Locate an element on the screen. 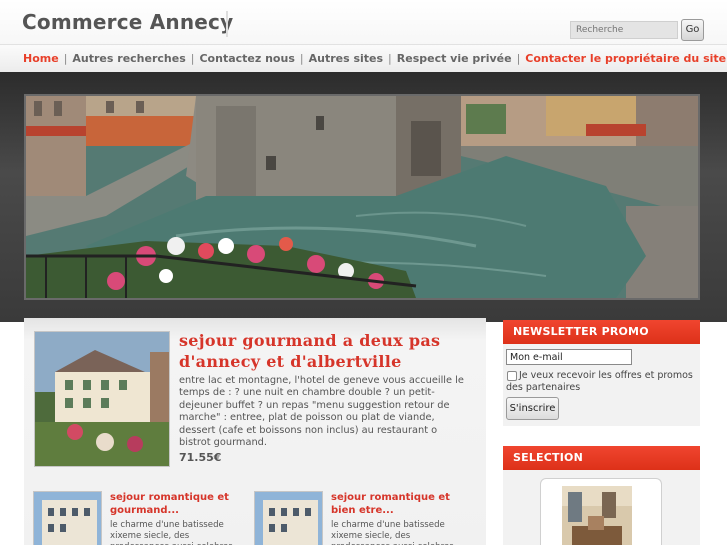  newsletter-heading: NEWSLETTER PROMO is located at coordinates (601, 334).